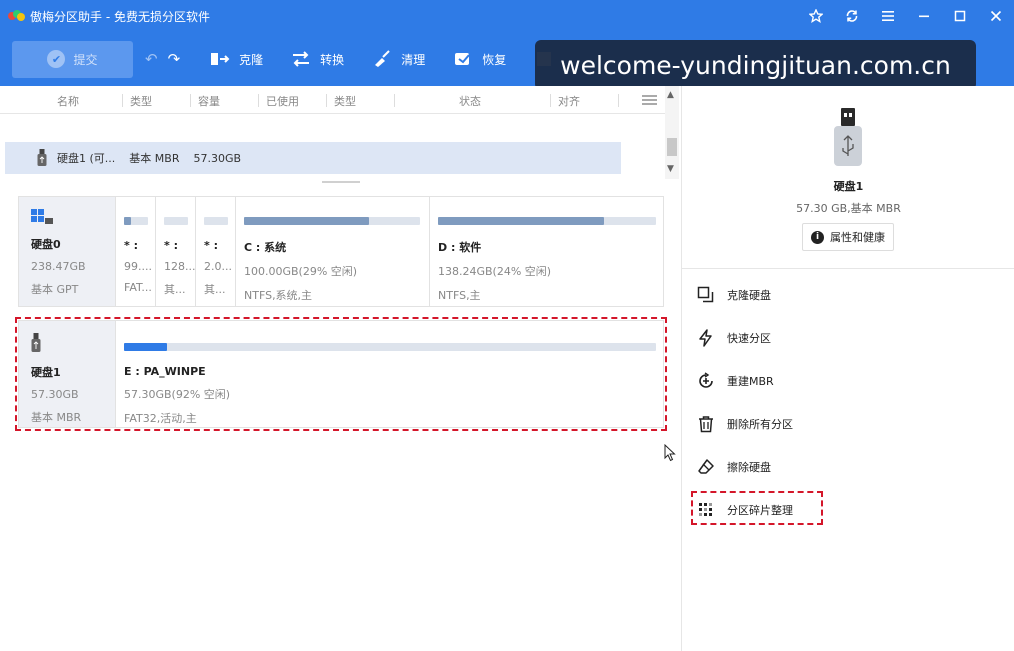  I want to click on disk0-info: 硬盘0 238.47GB 基本 GPT, so click(67, 251).